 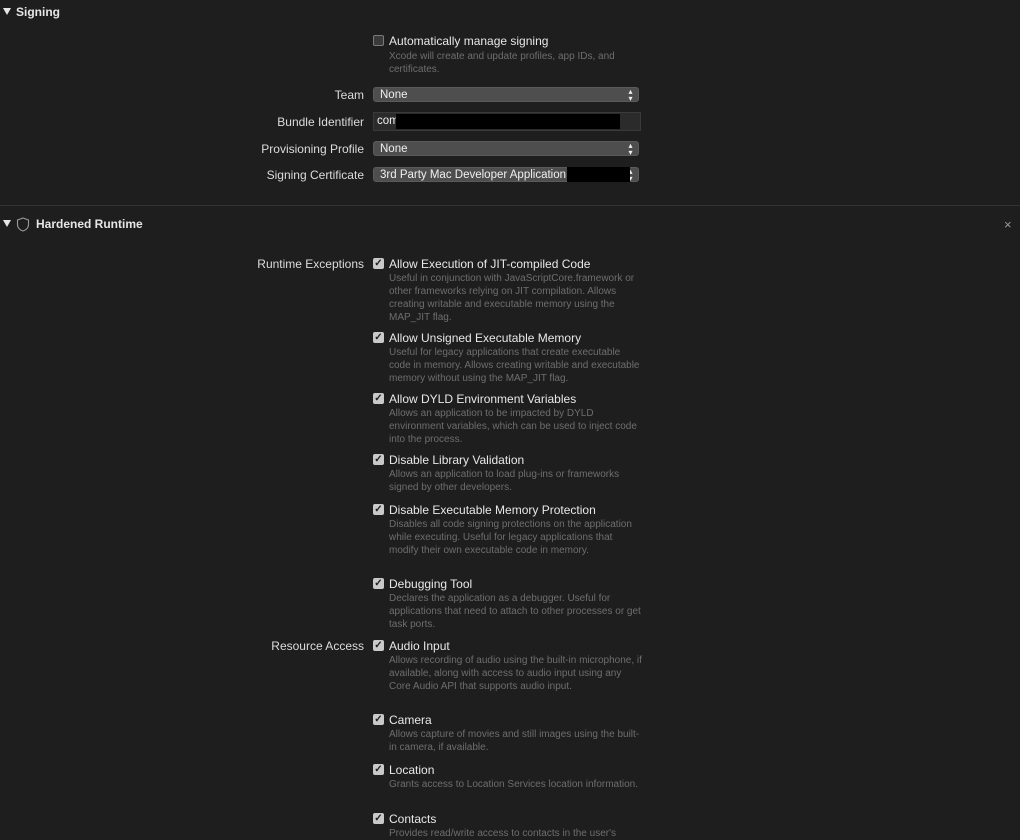 What do you see at coordinates (412, 770) in the screenshot?
I see `option-title: Location` at bounding box center [412, 770].